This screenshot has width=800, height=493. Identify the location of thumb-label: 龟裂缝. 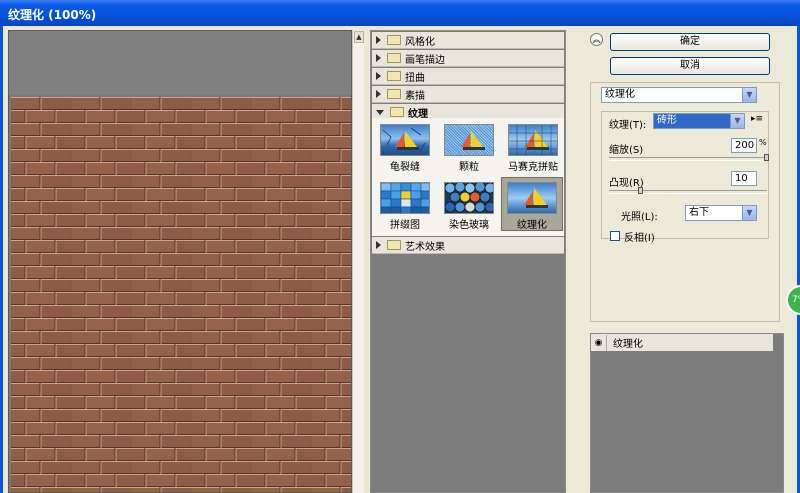
(405, 167).